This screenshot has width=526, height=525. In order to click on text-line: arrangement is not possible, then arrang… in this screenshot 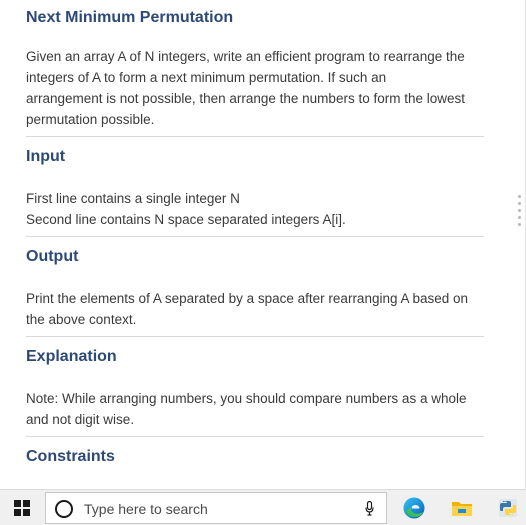, I will do `click(245, 98)`.